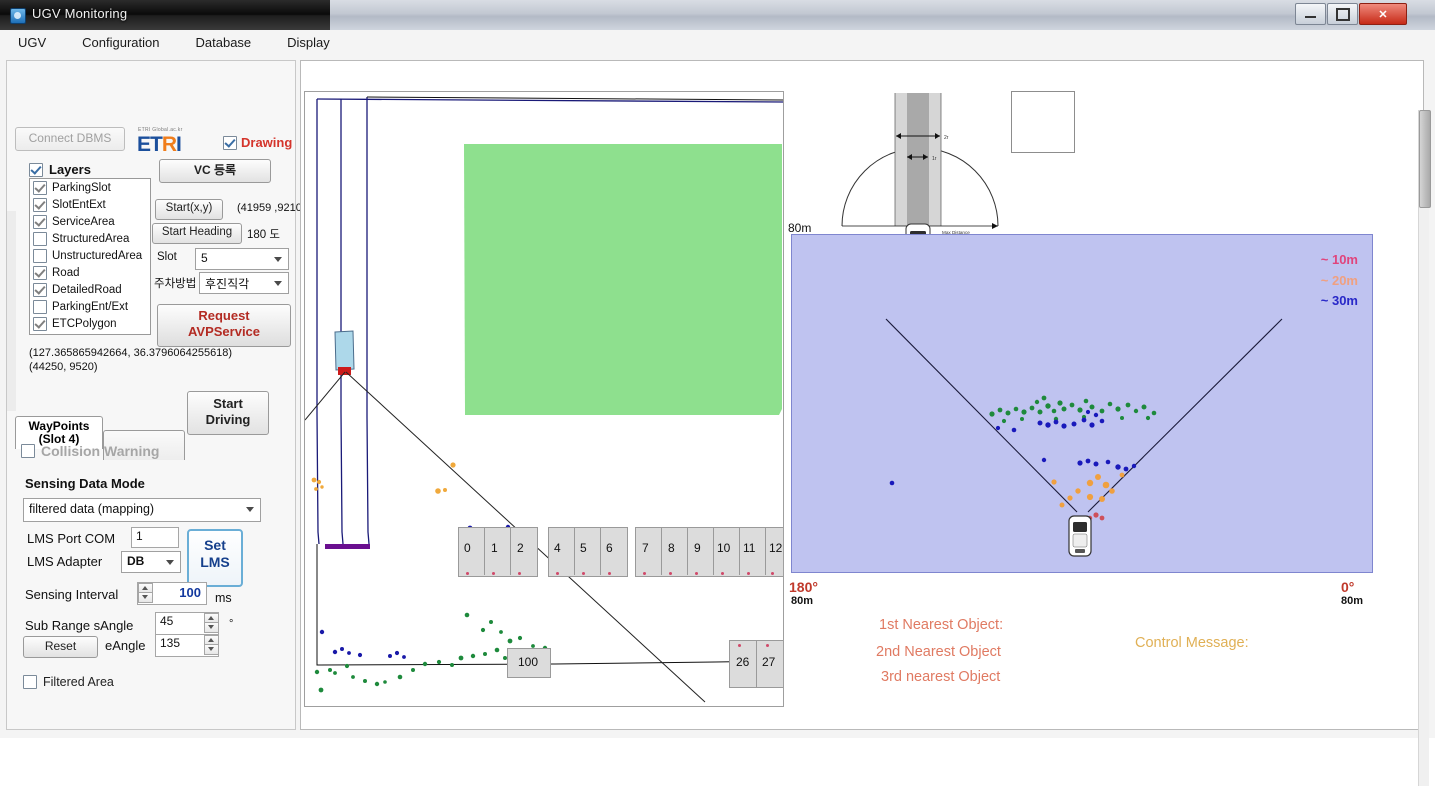  What do you see at coordinates (743, 662) in the screenshot?
I see `slot-label: 26` at bounding box center [743, 662].